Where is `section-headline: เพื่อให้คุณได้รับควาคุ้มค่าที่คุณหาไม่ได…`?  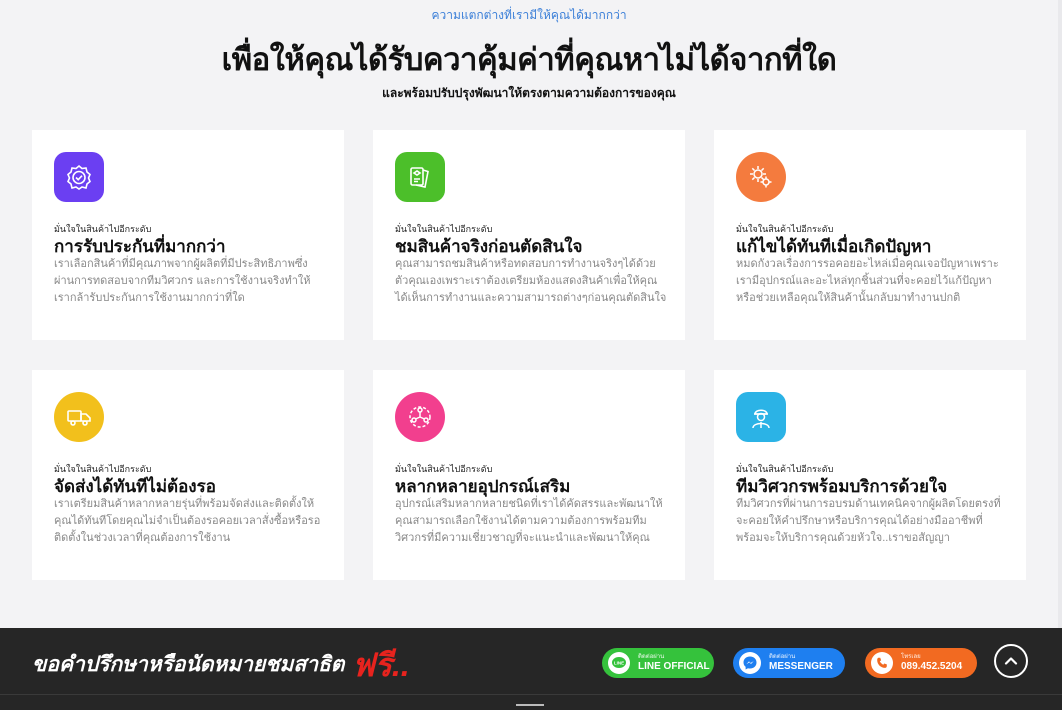
section-headline: เพื่อให้คุณได้รับควาคุ้มค่าที่คุณหาไม่ได… is located at coordinates (529, 59).